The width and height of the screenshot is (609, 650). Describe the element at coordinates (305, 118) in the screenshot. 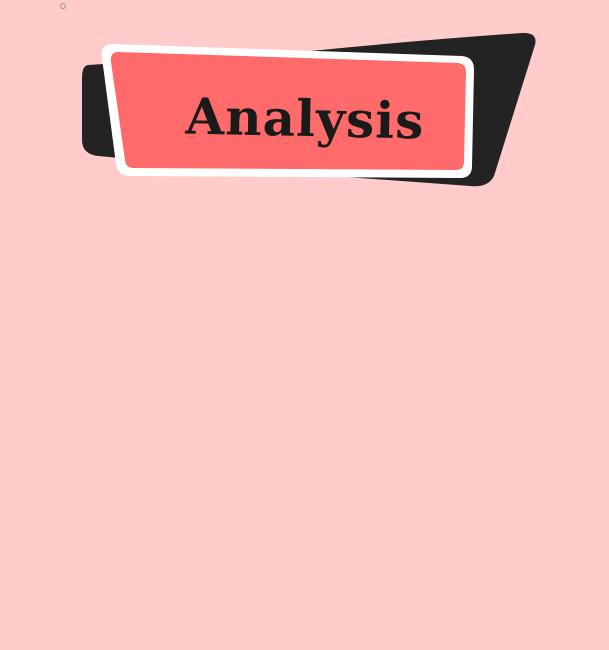

I see `banner-title: Analysis` at that location.